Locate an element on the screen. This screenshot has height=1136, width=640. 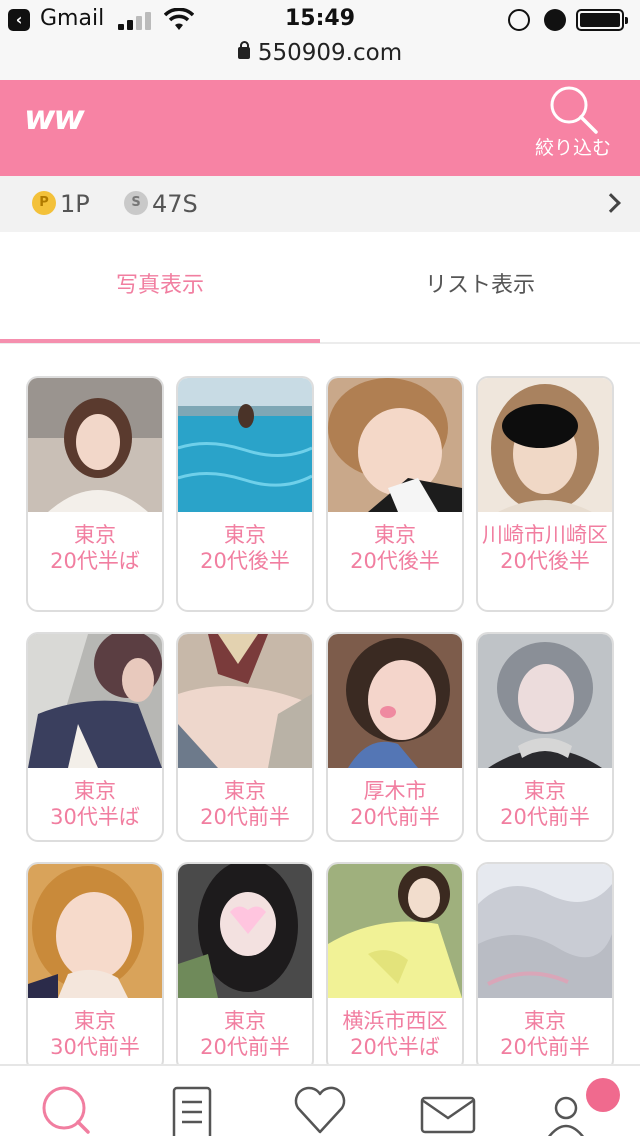
point-value: 1P is located at coordinates (75, 204).